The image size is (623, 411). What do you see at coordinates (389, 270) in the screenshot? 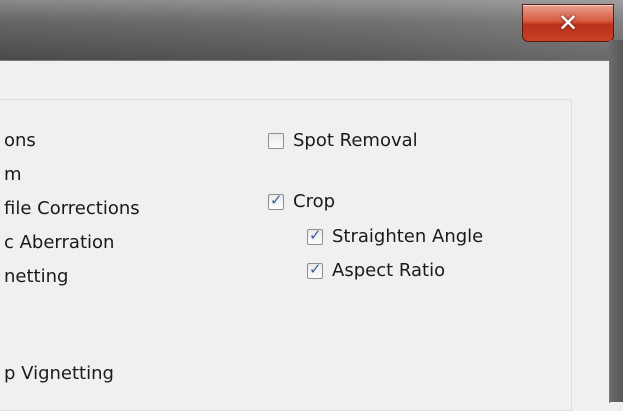
I see `aspect-ratio-label: Aspect Ratio` at bounding box center [389, 270].